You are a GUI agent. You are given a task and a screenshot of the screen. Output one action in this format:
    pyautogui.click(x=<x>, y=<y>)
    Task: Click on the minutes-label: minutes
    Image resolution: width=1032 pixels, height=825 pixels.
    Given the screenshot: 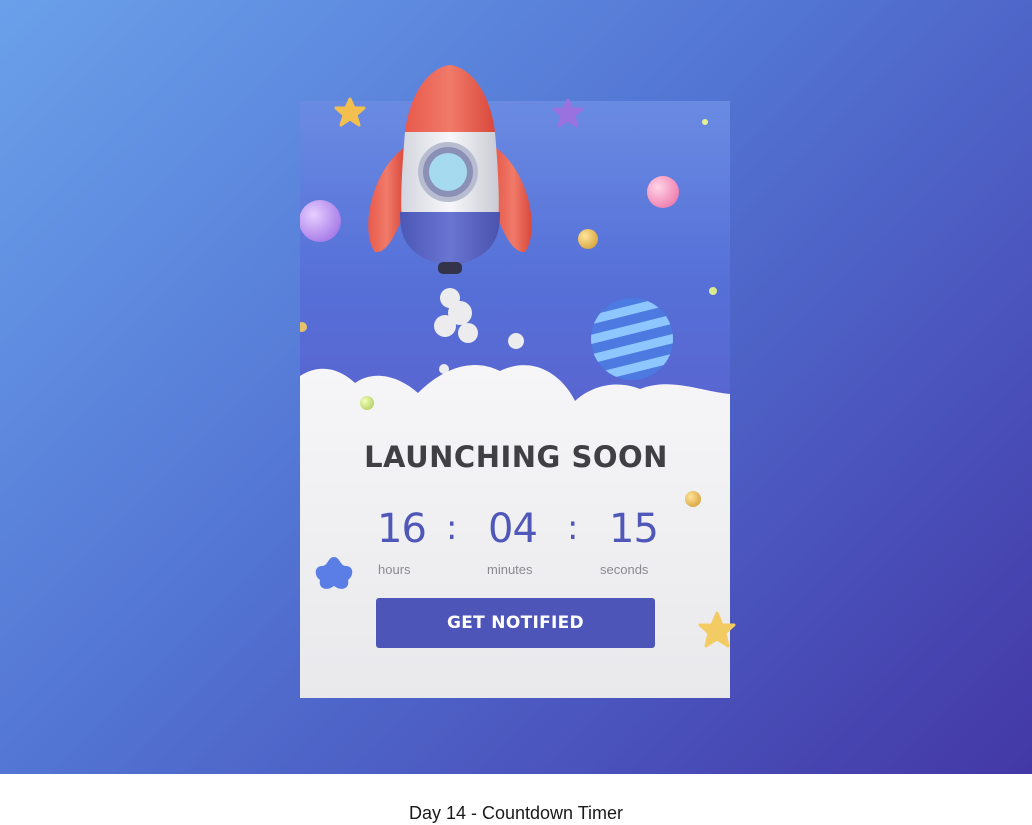 What is the action you would take?
    pyautogui.click(x=510, y=569)
    